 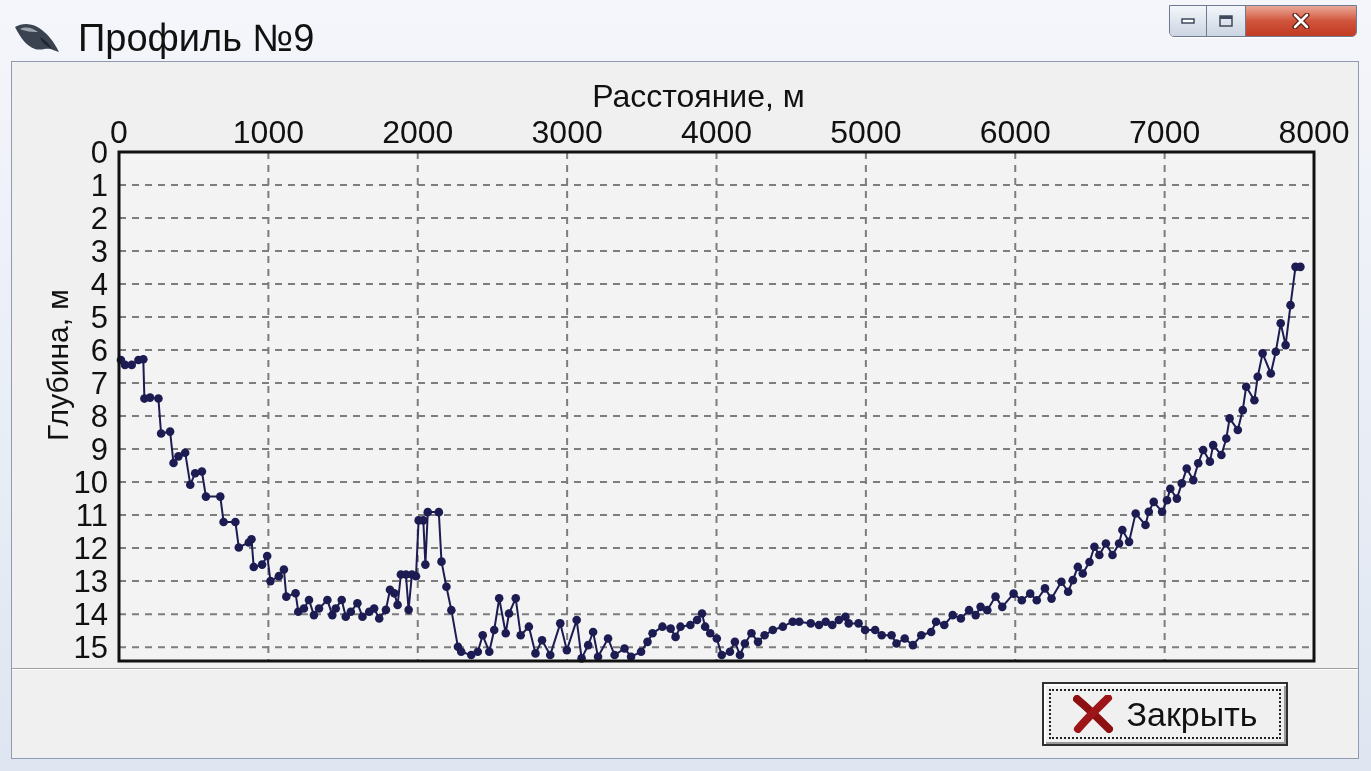 I want to click on x-tick-label: 5000, so click(x=866, y=132).